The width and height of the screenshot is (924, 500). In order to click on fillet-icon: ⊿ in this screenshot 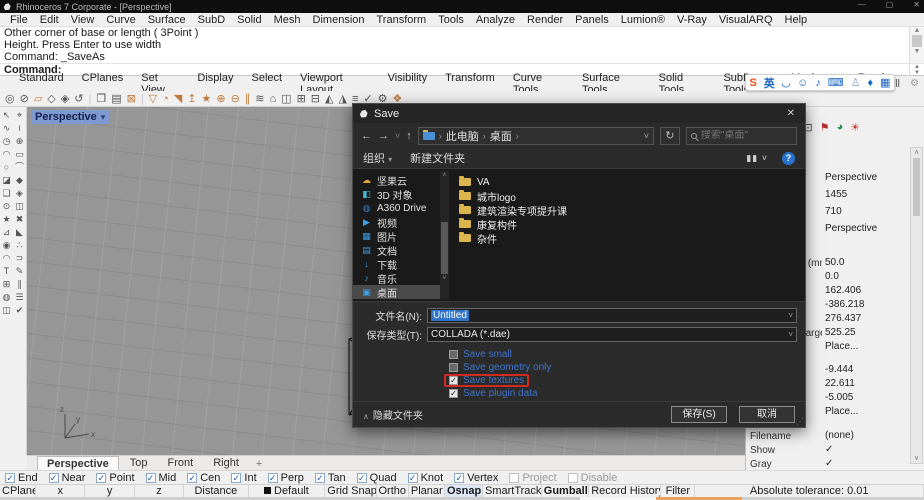, I will do `click(6, 232)`.